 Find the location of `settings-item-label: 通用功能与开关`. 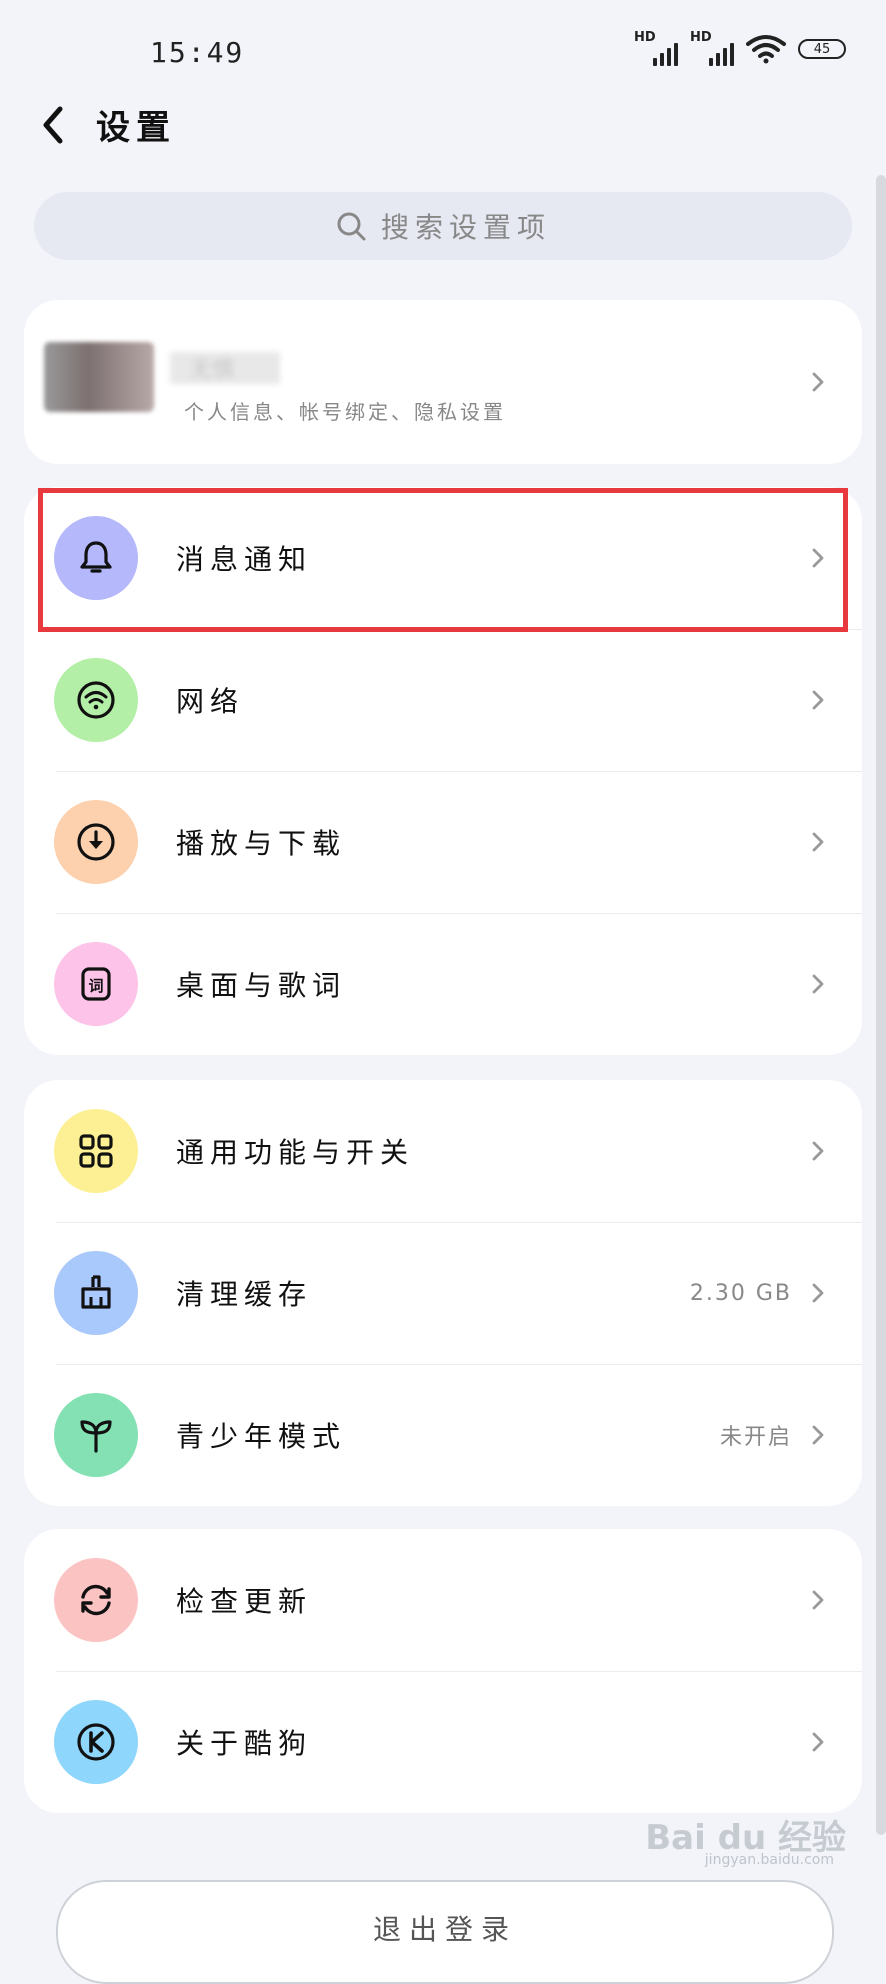

settings-item-label: 通用功能与开关 is located at coordinates (295, 1152).